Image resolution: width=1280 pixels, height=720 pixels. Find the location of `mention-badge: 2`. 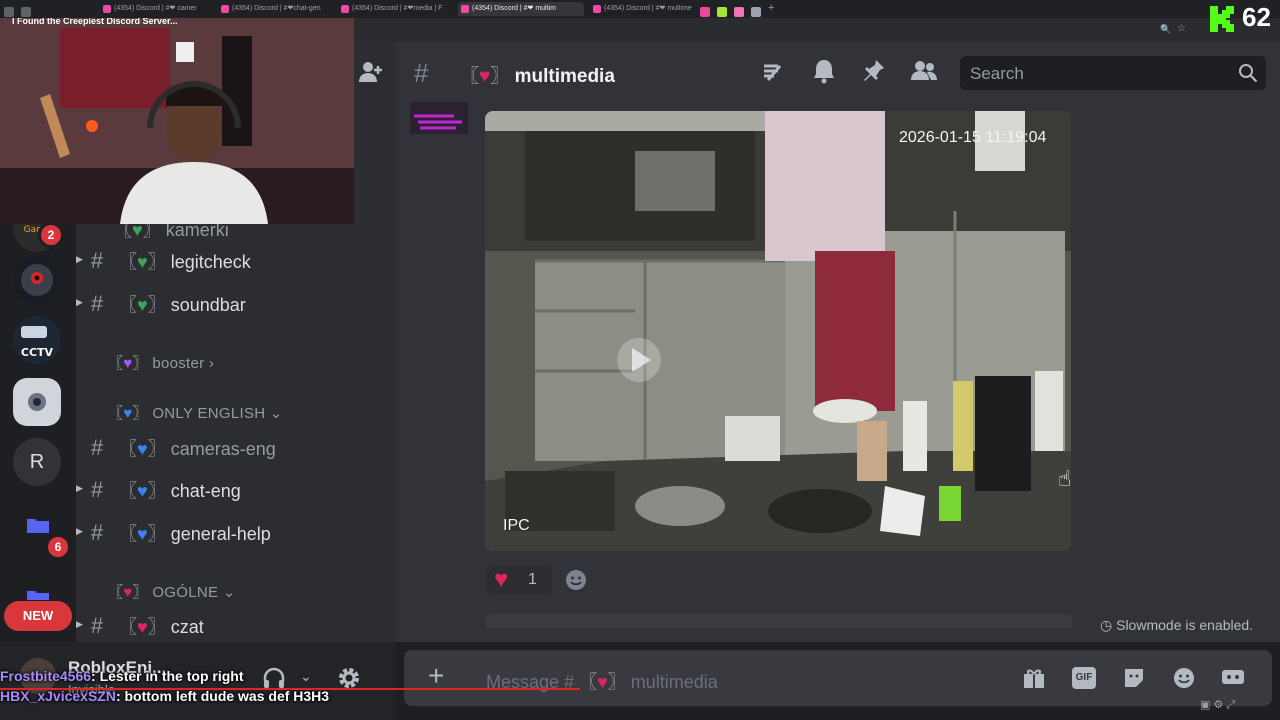

mention-badge: 2 is located at coordinates (51, 235).